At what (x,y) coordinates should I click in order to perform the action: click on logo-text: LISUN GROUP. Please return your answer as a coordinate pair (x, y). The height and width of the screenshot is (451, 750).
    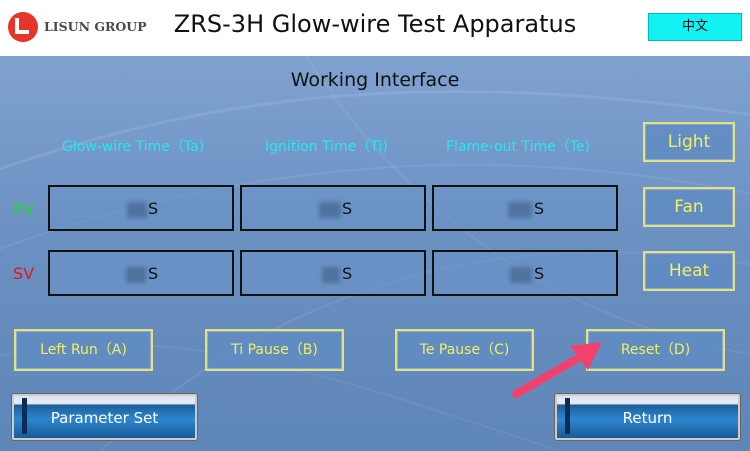
    Looking at the image, I should click on (95, 26).